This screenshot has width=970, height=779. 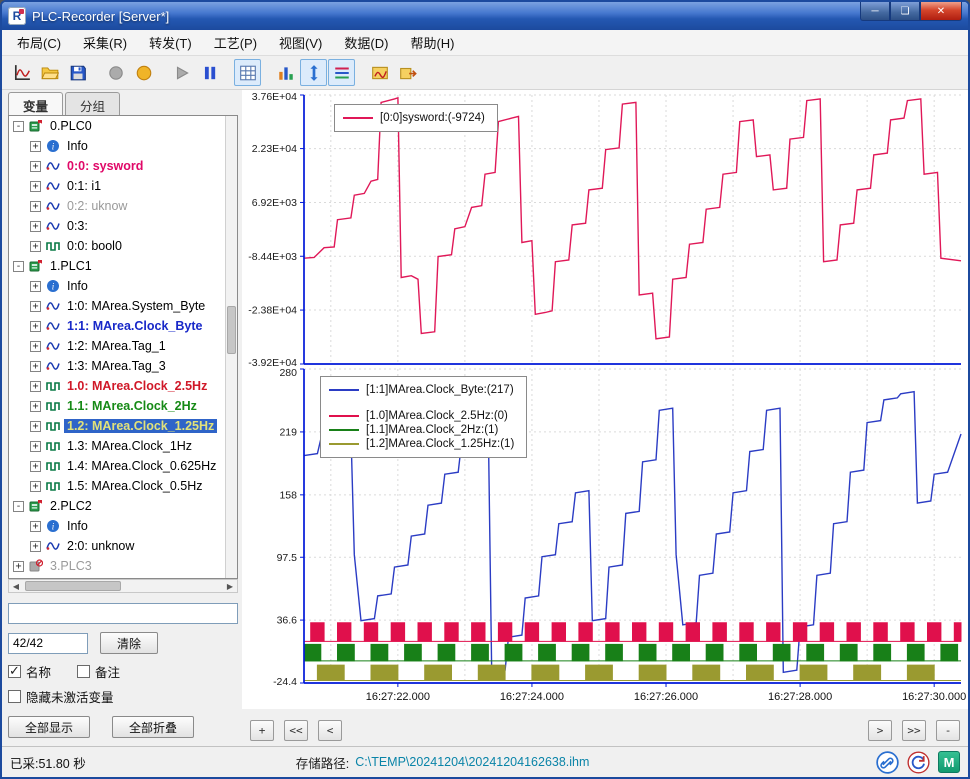 I want to click on backward-button: <, so click(x=330, y=730).